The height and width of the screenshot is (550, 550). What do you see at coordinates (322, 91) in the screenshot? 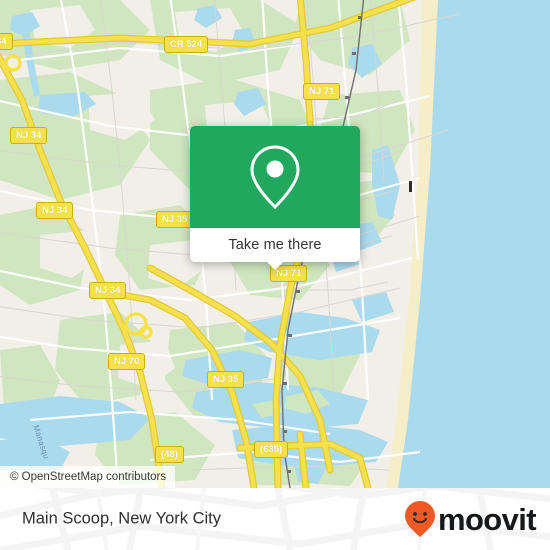
I see `road-shield: NJ 71` at bounding box center [322, 91].